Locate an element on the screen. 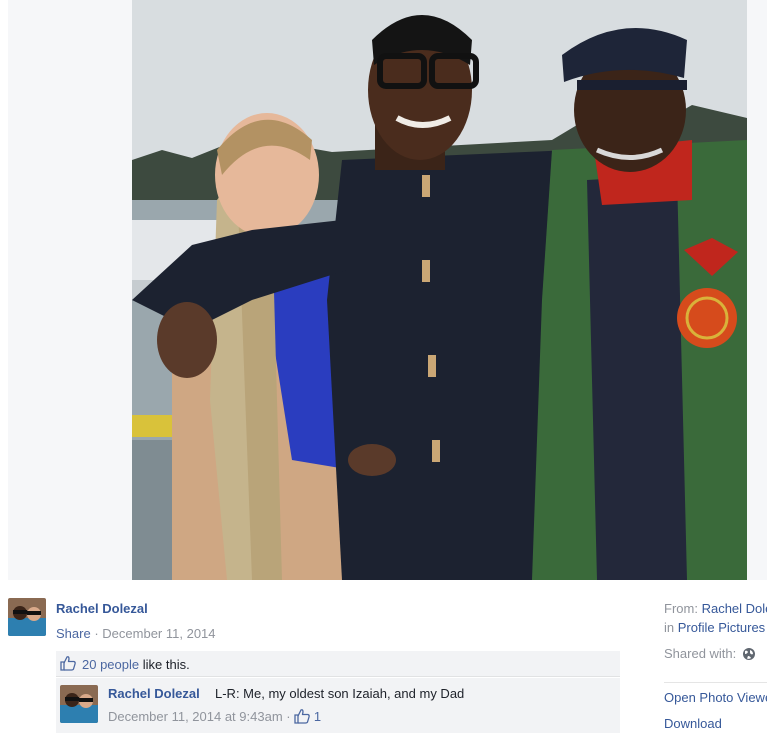 This screenshot has height=733, width=767. from-author-link: Rachel Dolezal is located at coordinates (734, 608).